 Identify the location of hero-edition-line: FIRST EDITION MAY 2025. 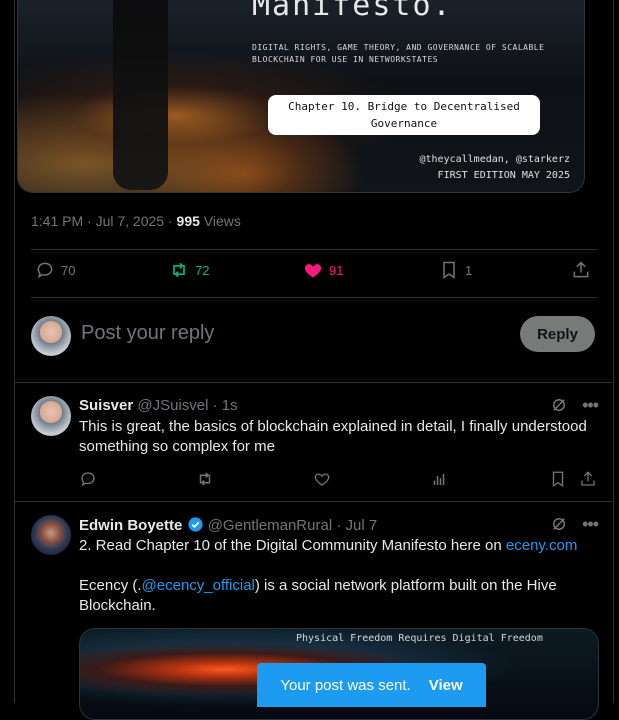
(503, 175).